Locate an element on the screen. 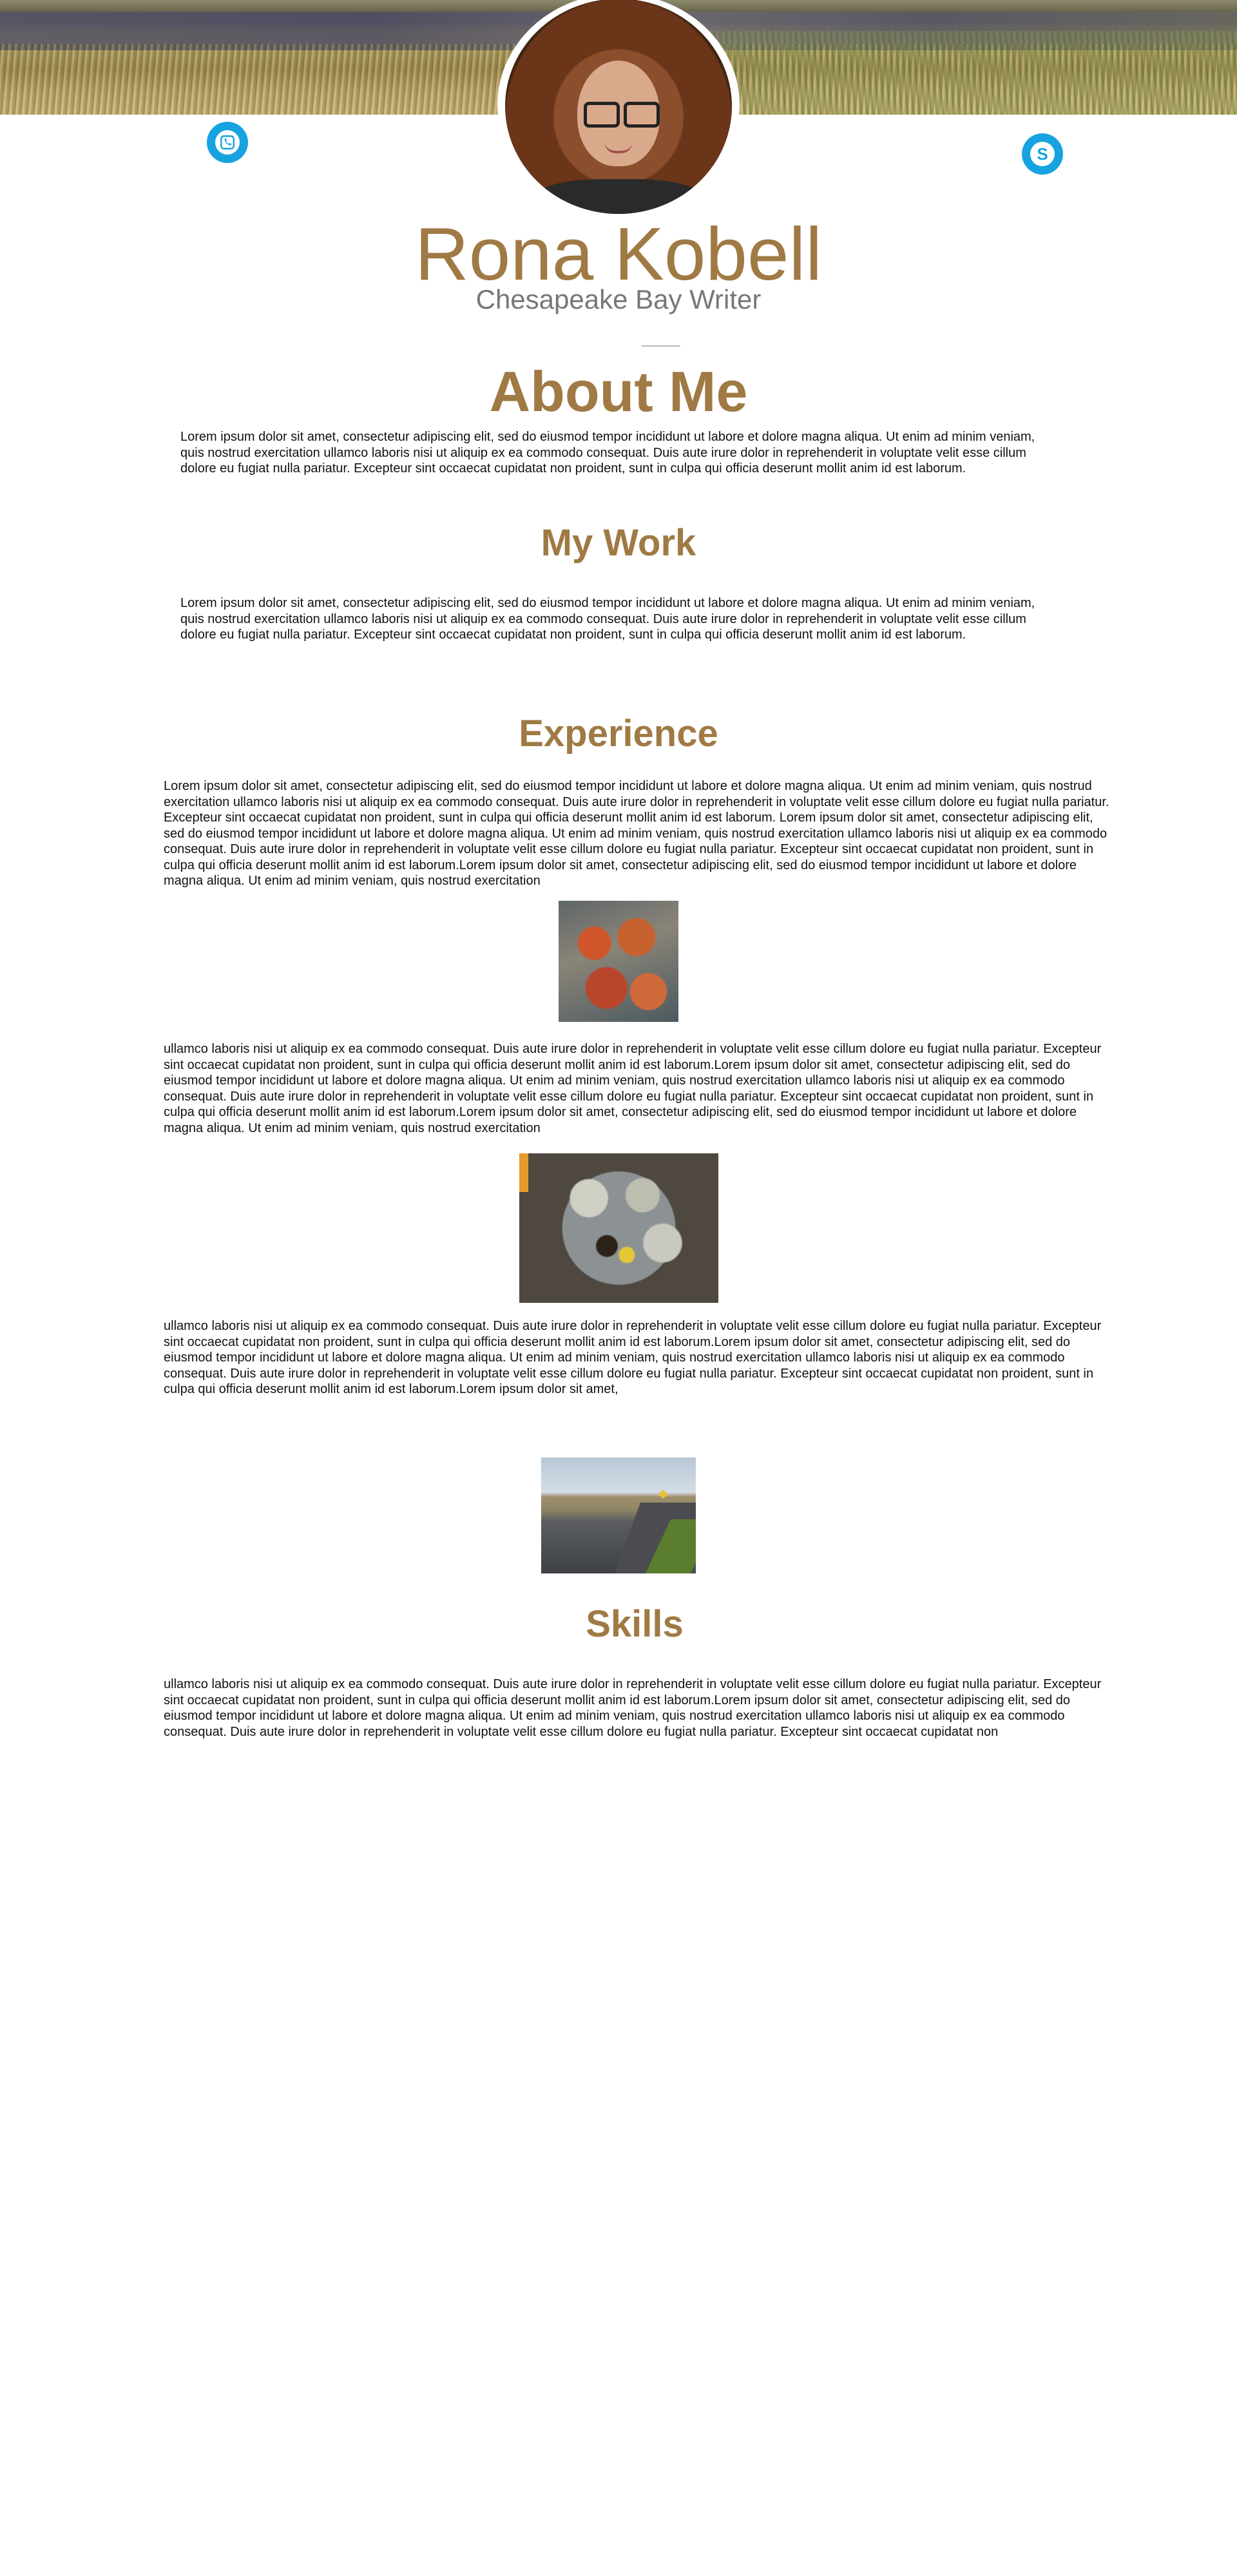  skills-title: Skills is located at coordinates (635, 1624).